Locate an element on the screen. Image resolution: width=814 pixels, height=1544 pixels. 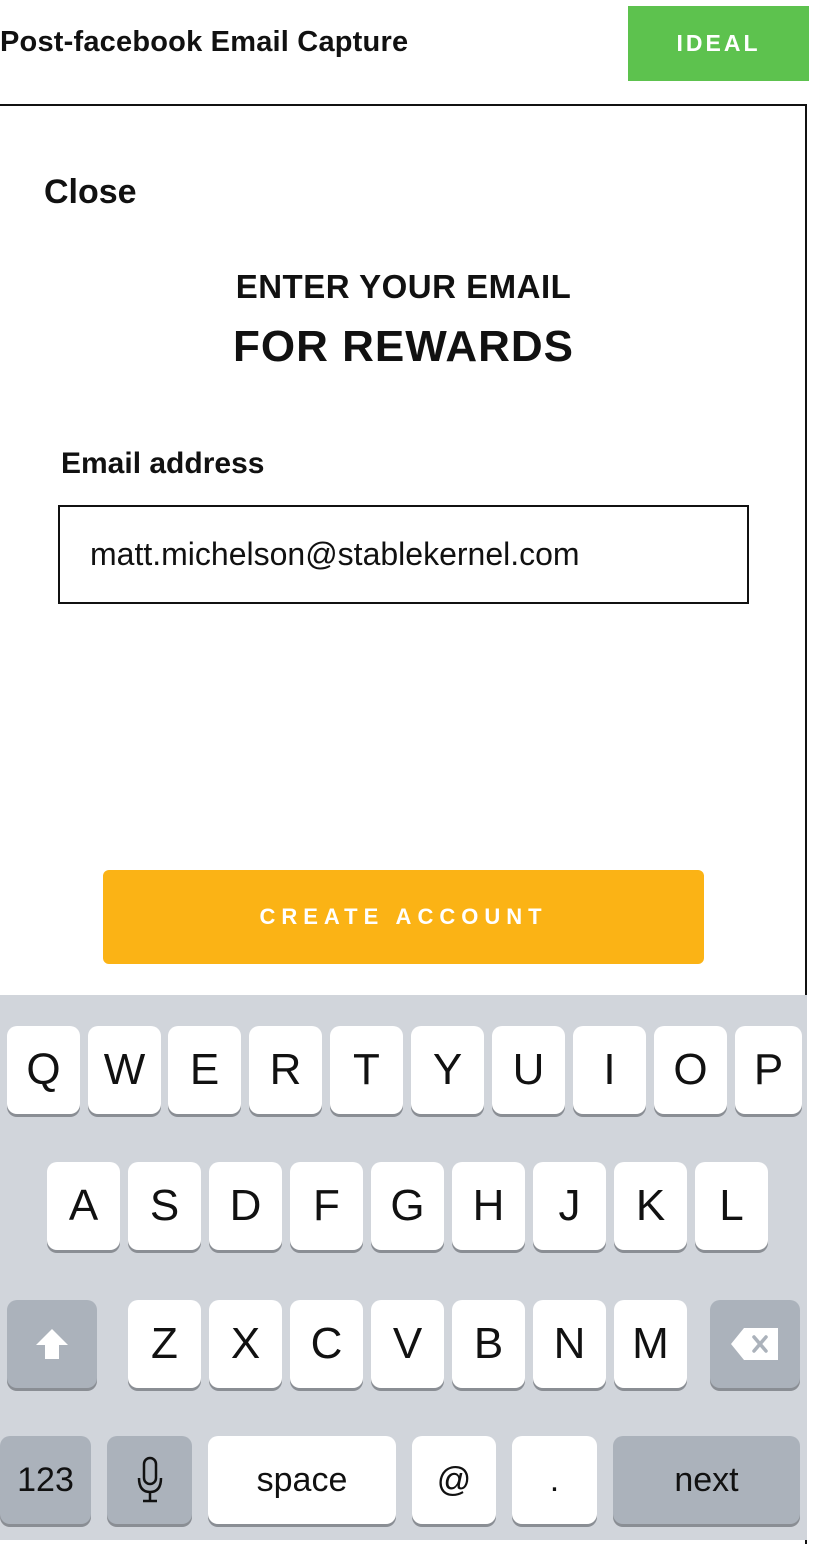
period-key: . is located at coordinates (554, 1480).